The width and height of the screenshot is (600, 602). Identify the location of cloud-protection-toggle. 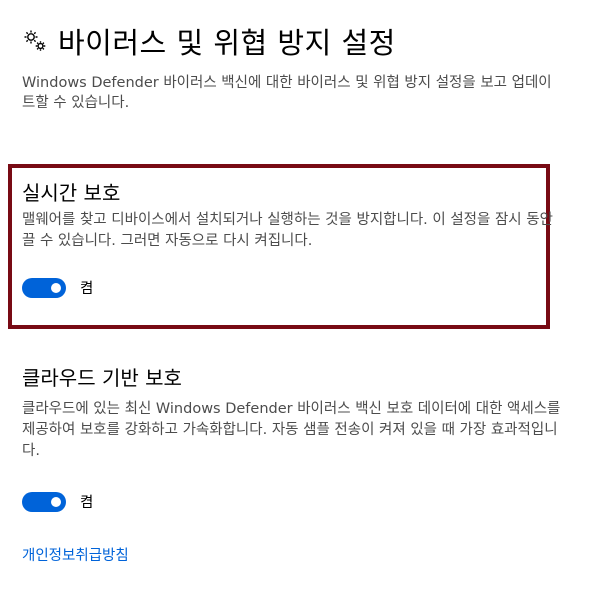
(44, 501).